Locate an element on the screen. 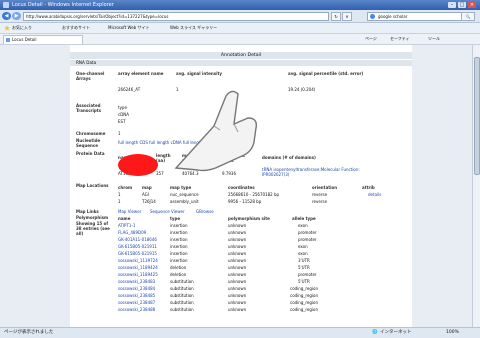 This screenshot has width=480, height=338. pol-row-name: GK-615B05-021911 is located at coordinates (137, 246).